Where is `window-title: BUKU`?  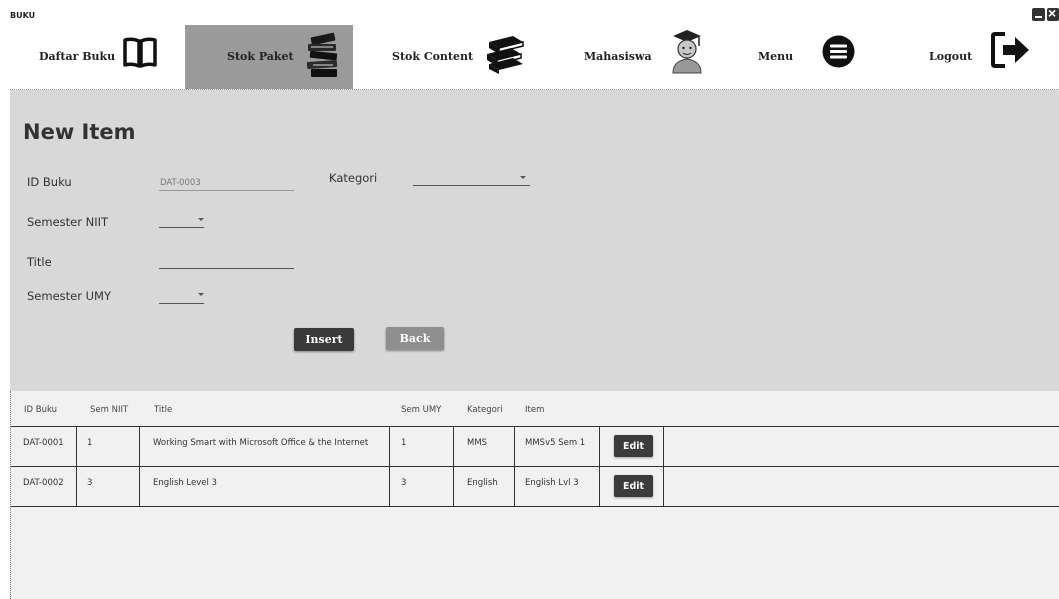
window-title: BUKU is located at coordinates (23, 15).